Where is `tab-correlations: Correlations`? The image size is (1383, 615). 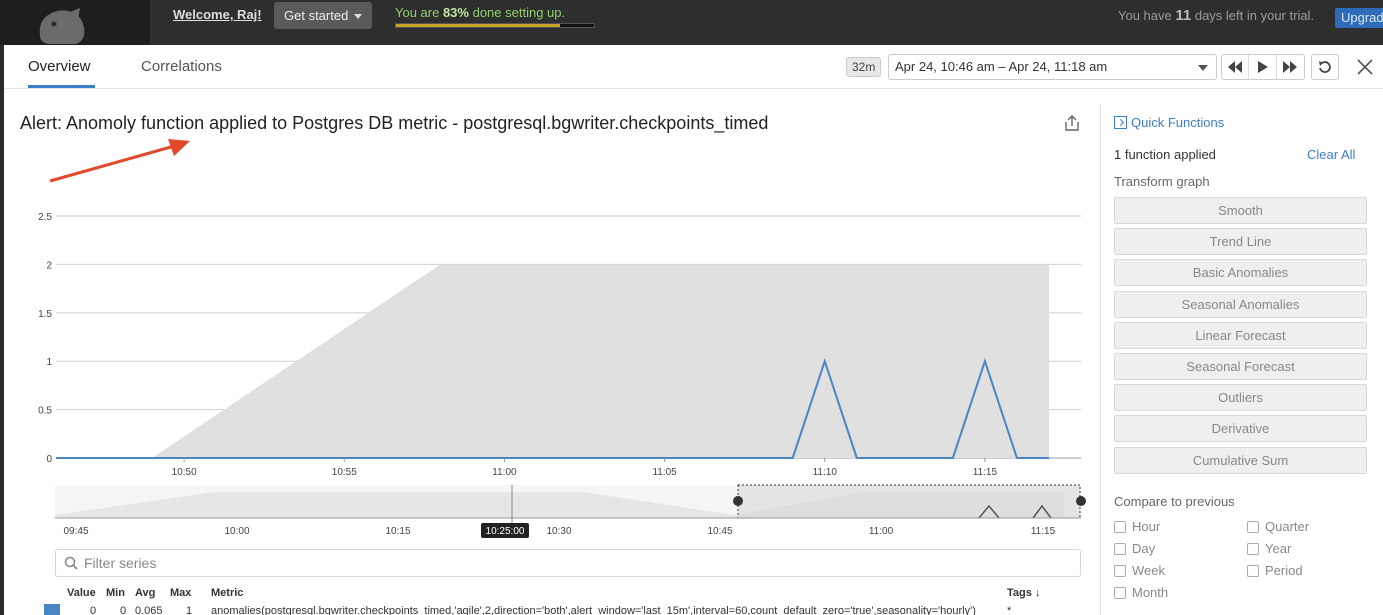 tab-correlations: Correlations is located at coordinates (181, 66).